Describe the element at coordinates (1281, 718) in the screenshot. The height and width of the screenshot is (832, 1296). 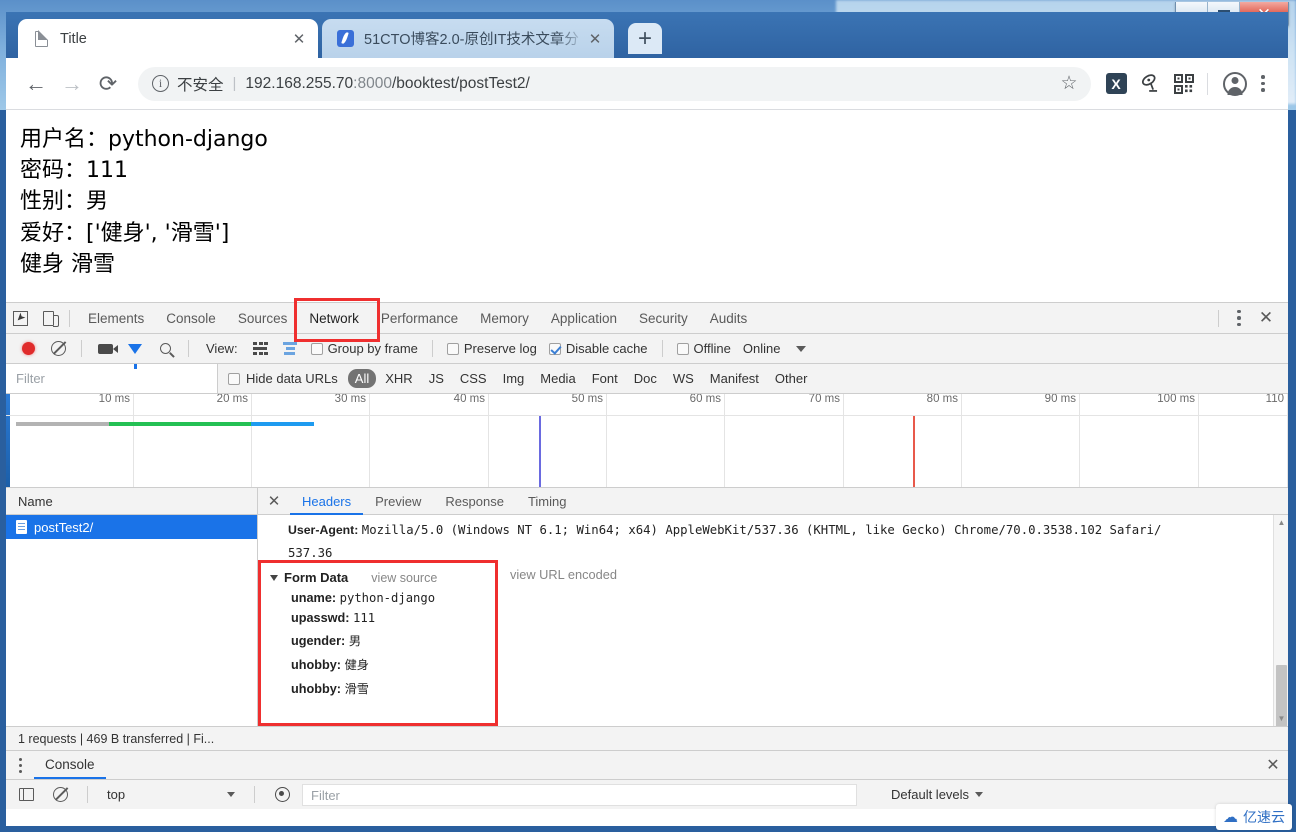
I see `scroll-down-arrow: ▼` at that location.